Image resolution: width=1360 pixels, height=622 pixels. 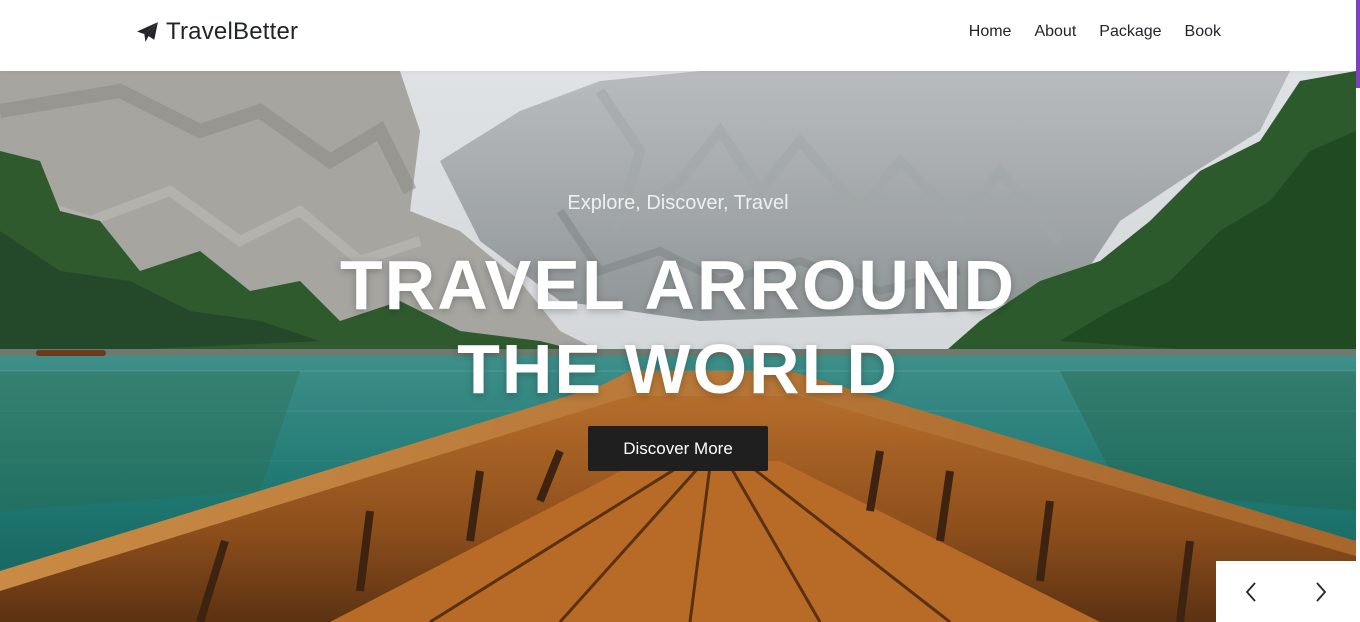 I want to click on nav-link-book: Book, so click(x=1203, y=32).